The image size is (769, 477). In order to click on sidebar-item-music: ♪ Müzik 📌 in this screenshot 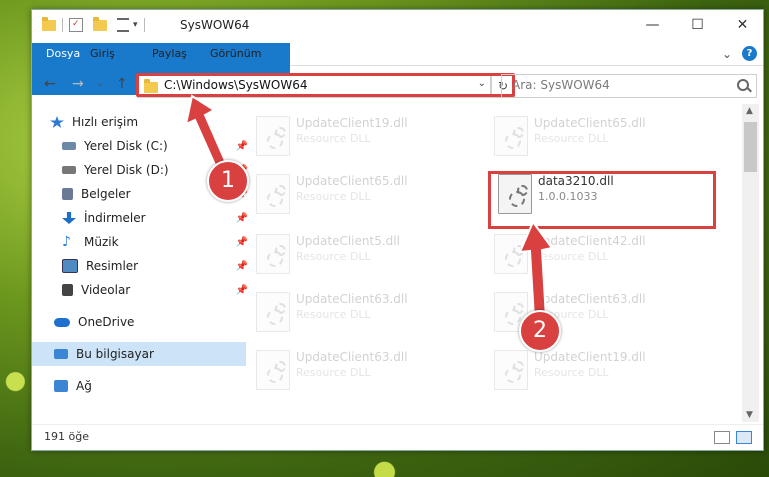, I will do `click(143, 242)`.